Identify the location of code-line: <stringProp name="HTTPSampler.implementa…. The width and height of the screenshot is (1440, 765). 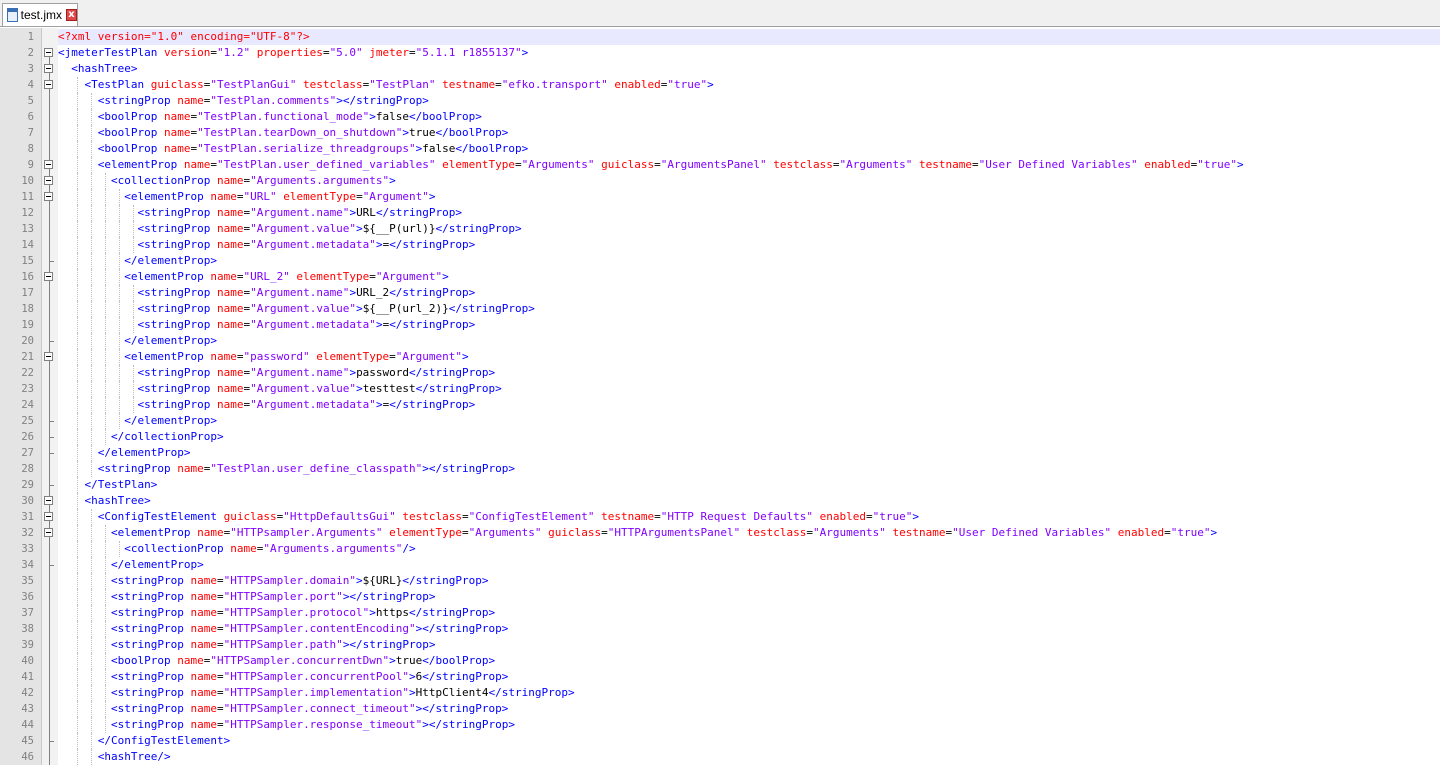
(749, 693).